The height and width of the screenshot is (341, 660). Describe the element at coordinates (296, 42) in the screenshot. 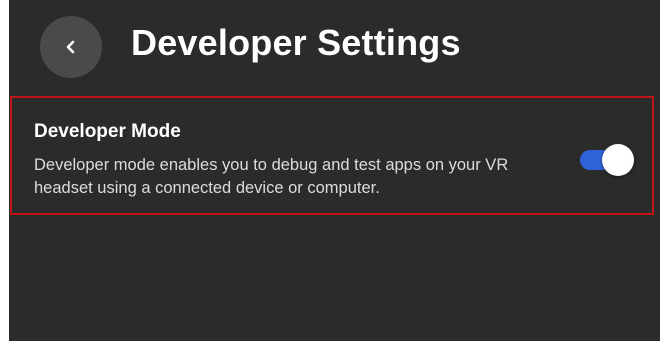

I see `page-title: Developer Settings` at that location.